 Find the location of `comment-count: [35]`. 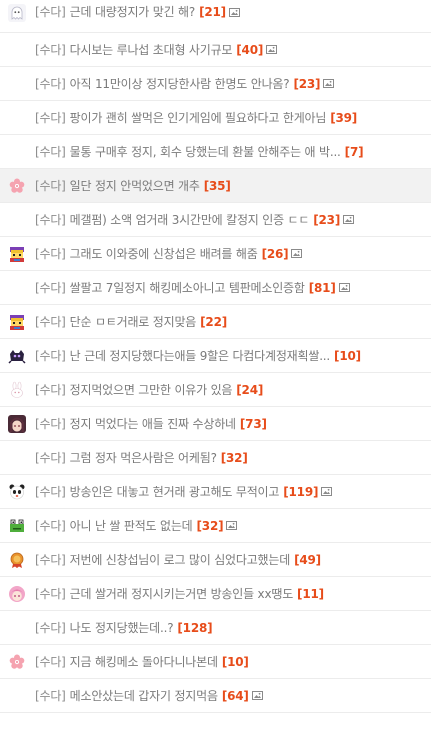

comment-count: [35] is located at coordinates (217, 186).